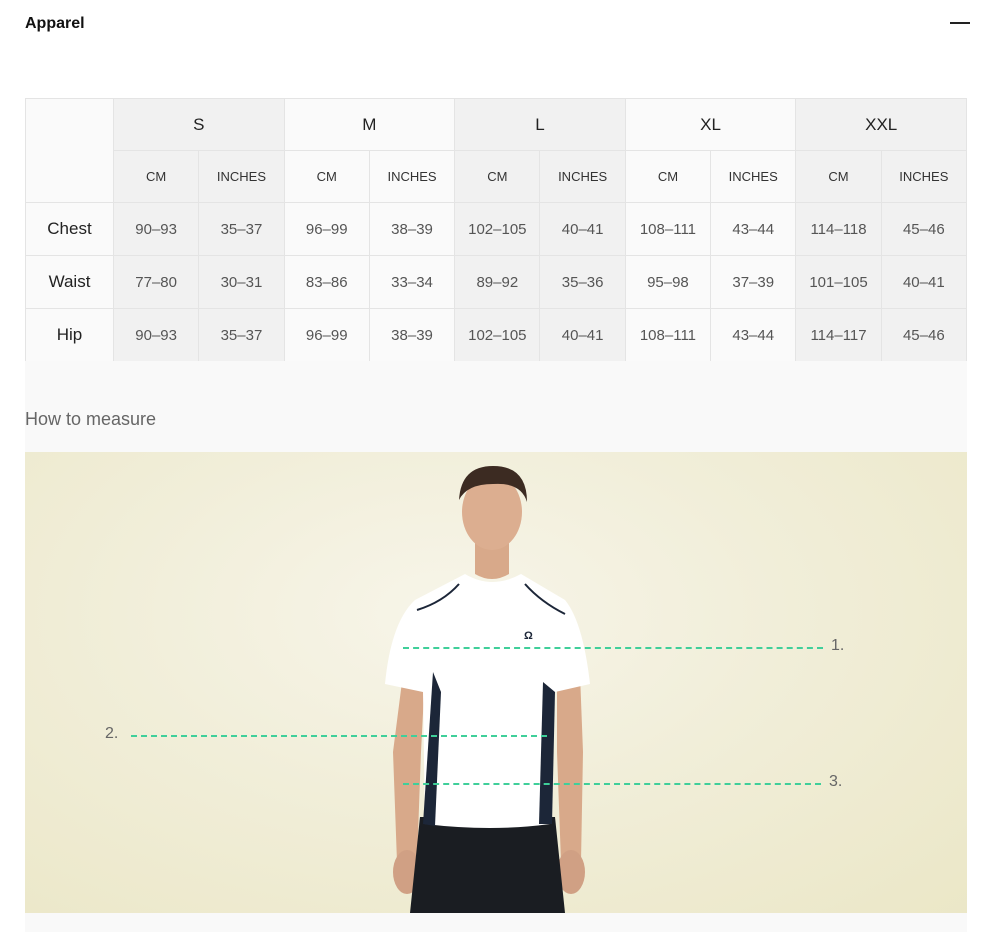 The width and height of the screenshot is (990, 932). I want to click on minus-icon, so click(960, 23).